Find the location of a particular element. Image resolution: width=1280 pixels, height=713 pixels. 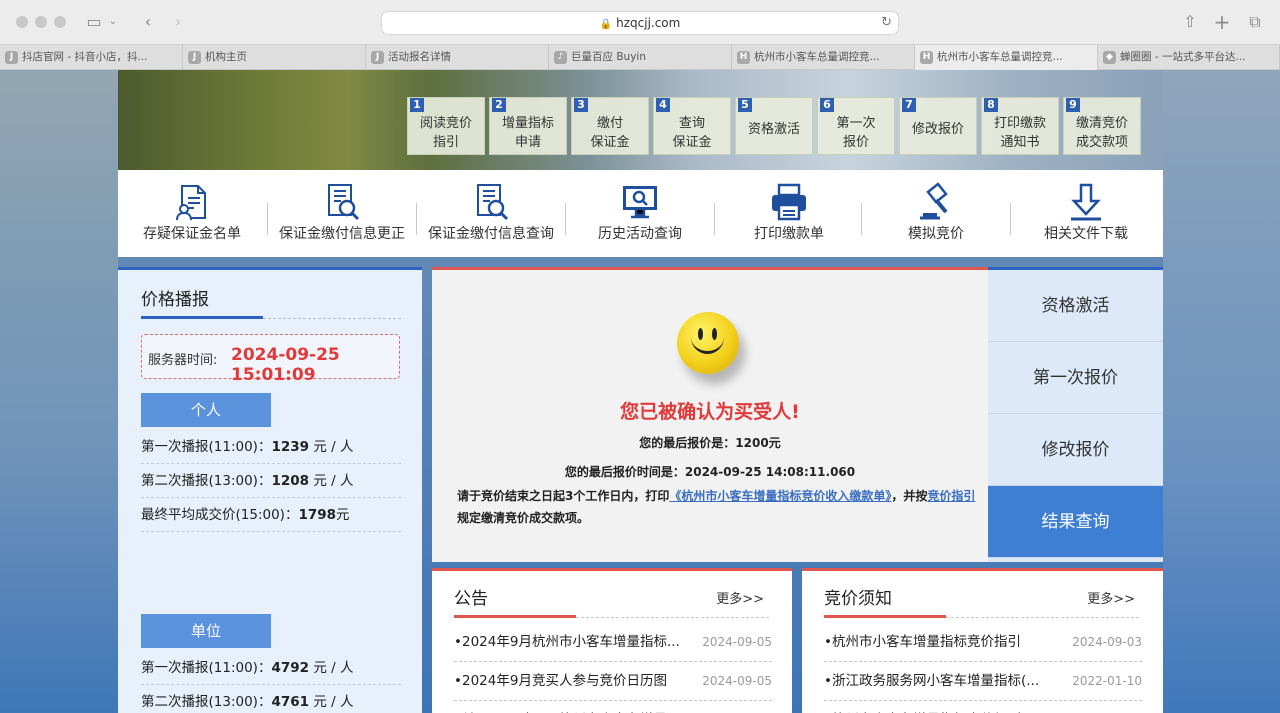

document-user-icon is located at coordinates (192, 202).